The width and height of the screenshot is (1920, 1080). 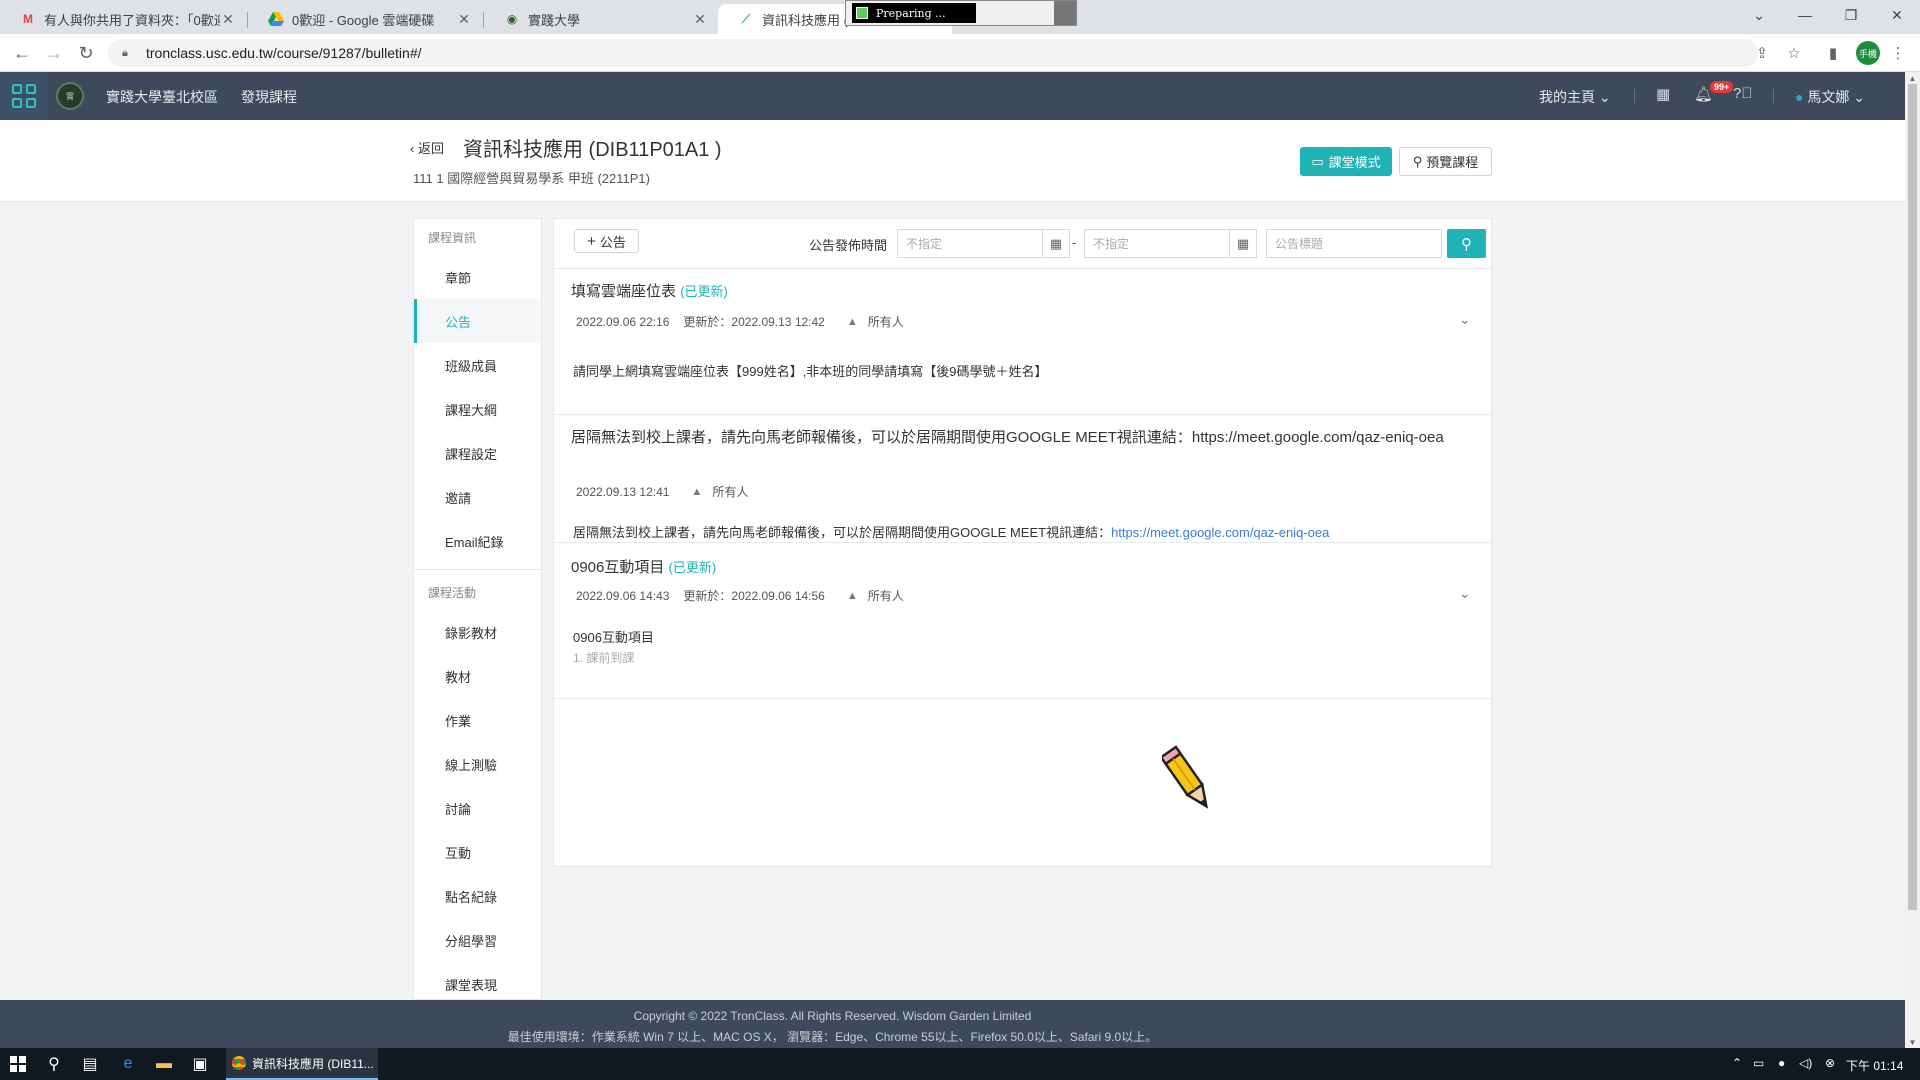 What do you see at coordinates (1220, 532) in the screenshot?
I see `meet-link: https://meet.google.com/qaz-eniq-oea` at bounding box center [1220, 532].